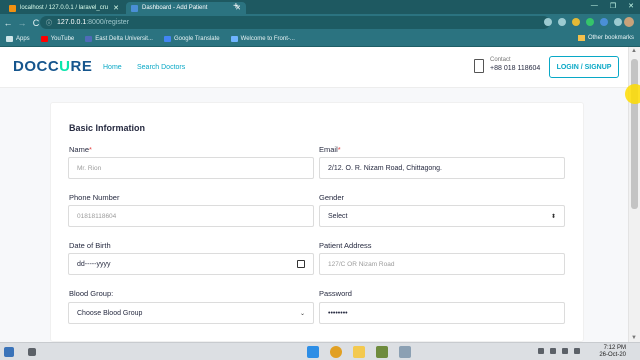 This screenshot has height=360, width=640. What do you see at coordinates (594, 6) in the screenshot?
I see `minimize-button: —` at bounding box center [594, 6].